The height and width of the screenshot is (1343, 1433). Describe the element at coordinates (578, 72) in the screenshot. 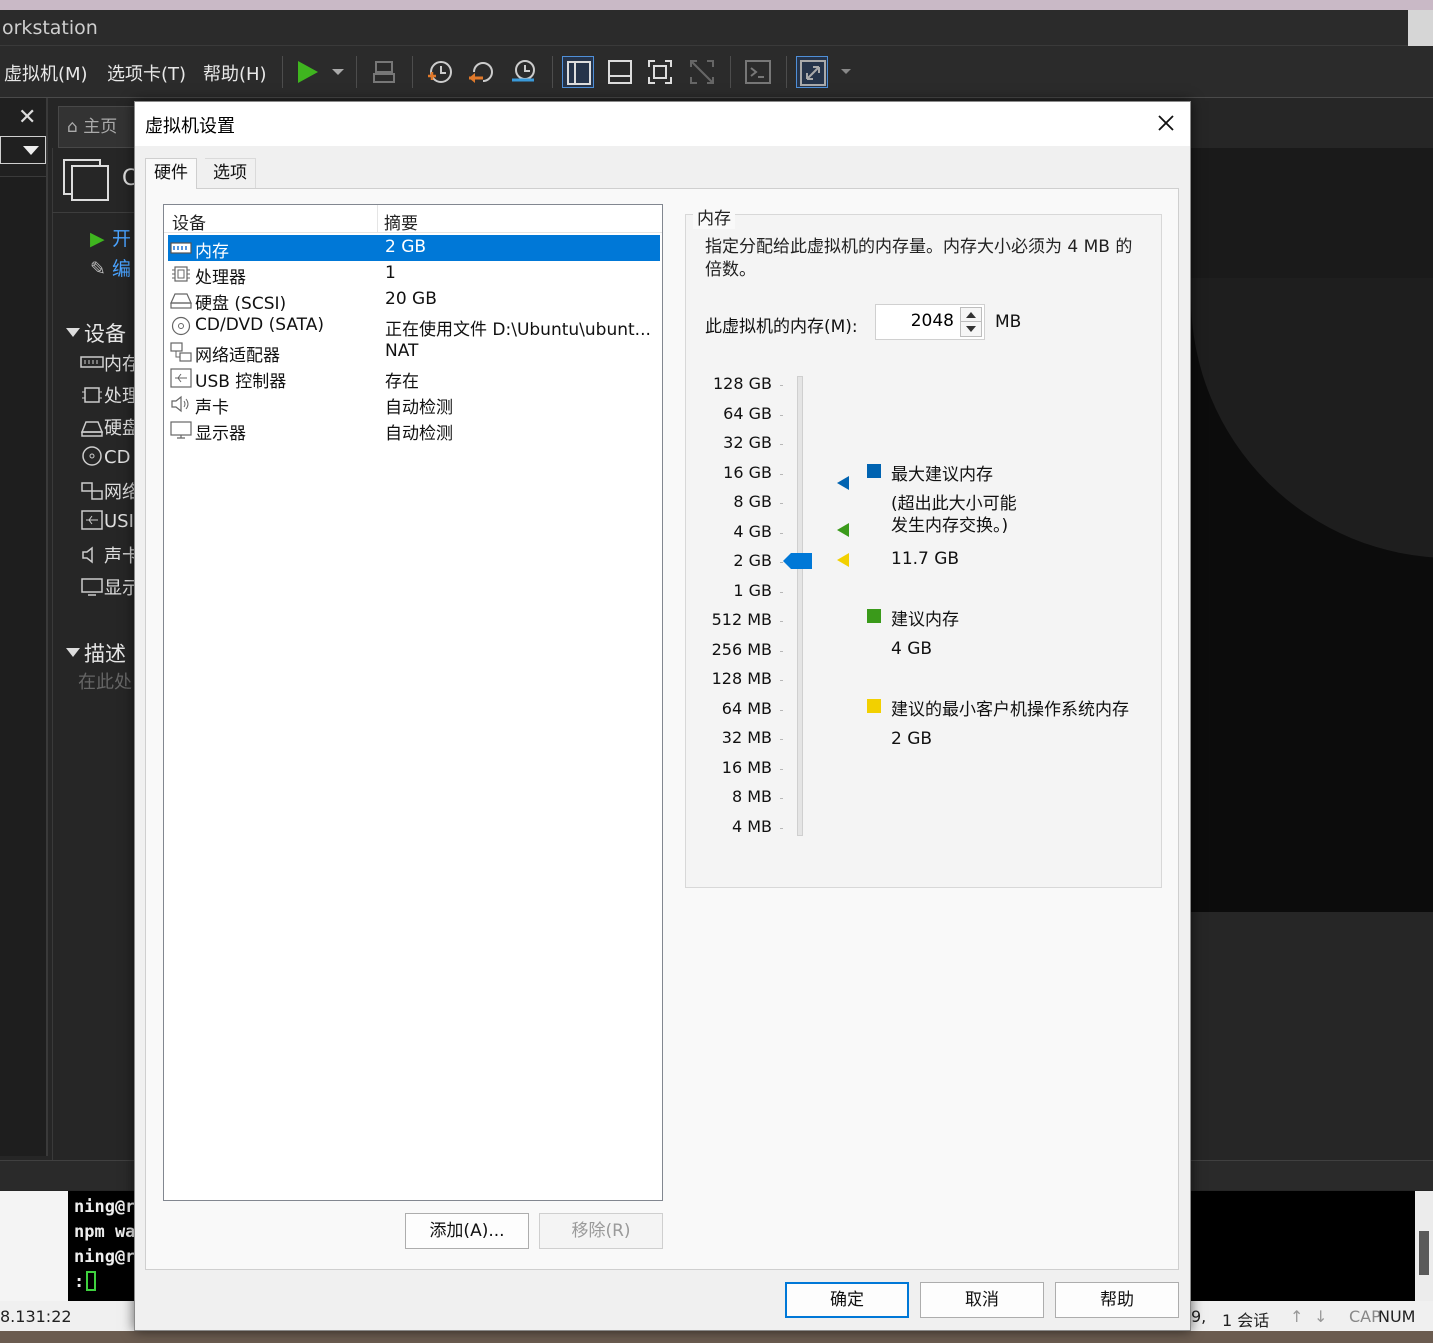

I see `show-library-icon` at that location.